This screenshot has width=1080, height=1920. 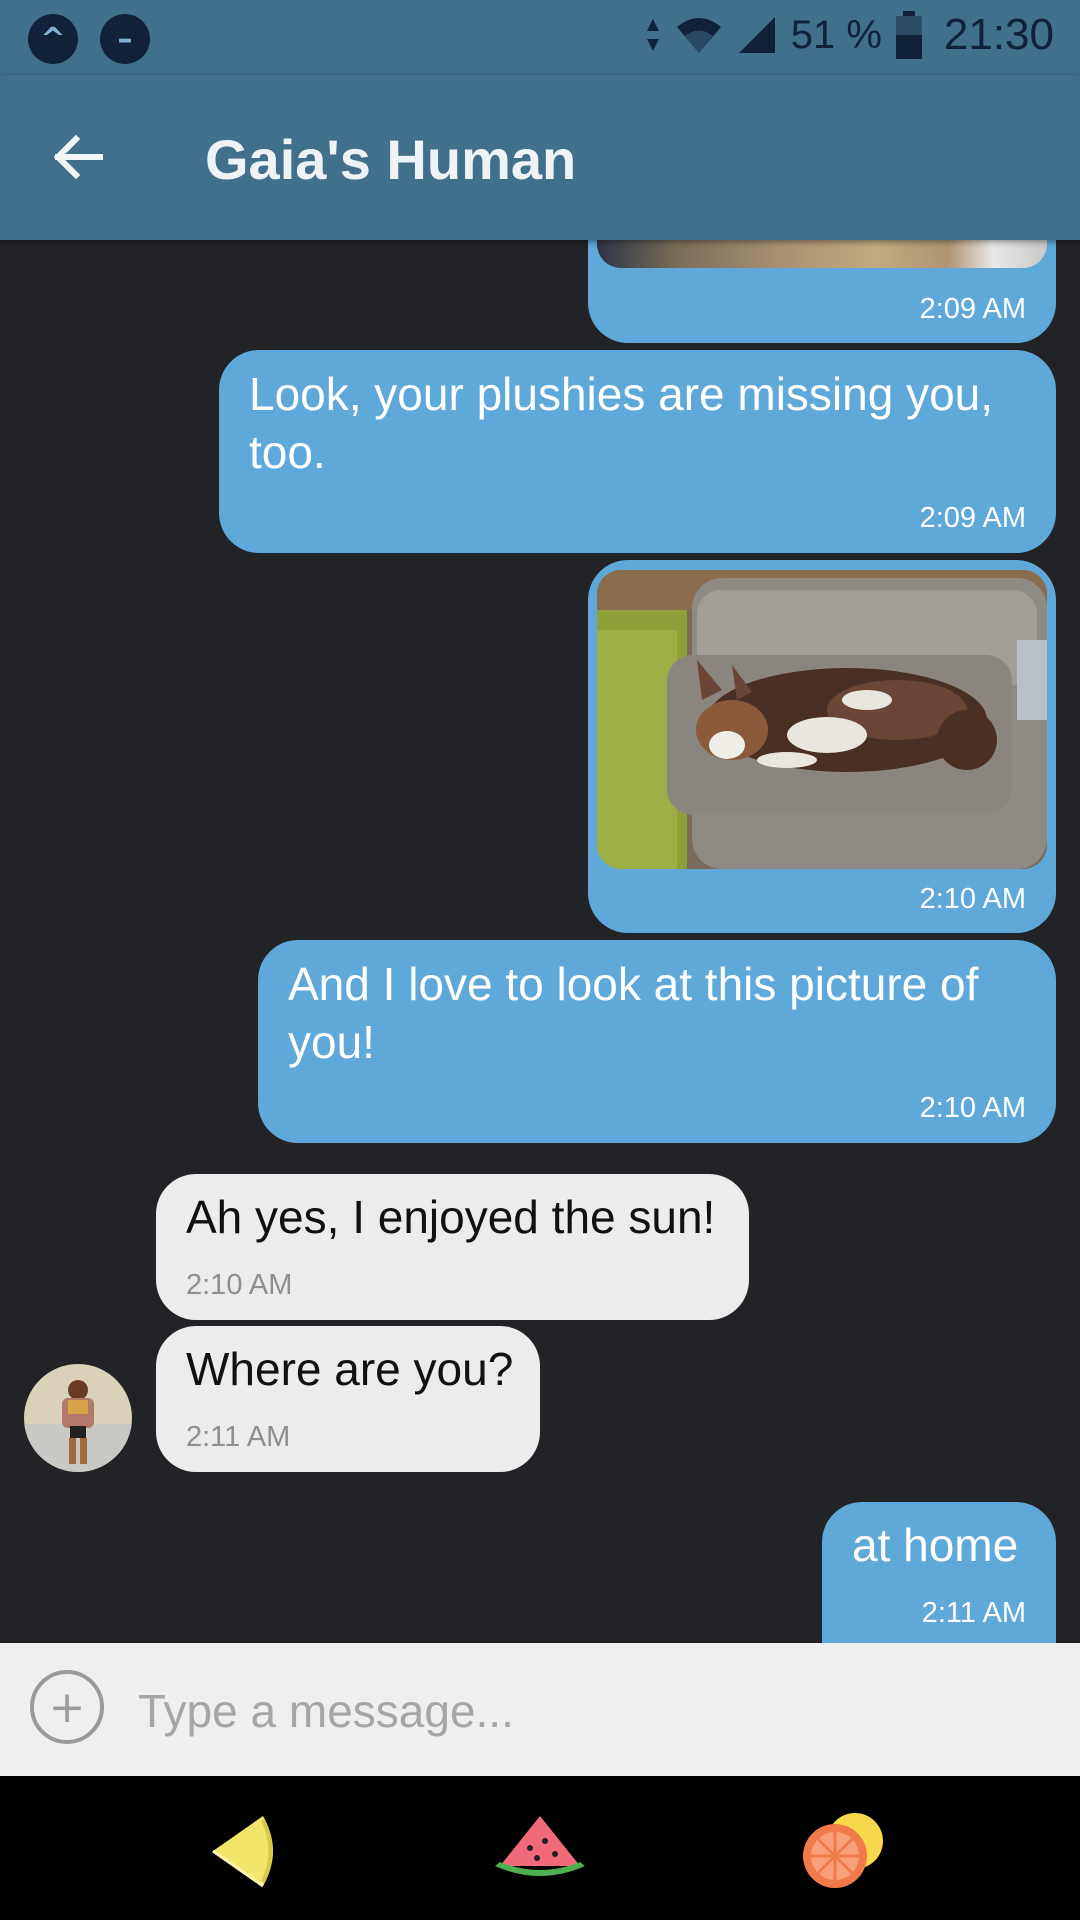 What do you see at coordinates (348, 1399) in the screenshot?
I see `message-bubble: Where are you? 2:11 AM` at bounding box center [348, 1399].